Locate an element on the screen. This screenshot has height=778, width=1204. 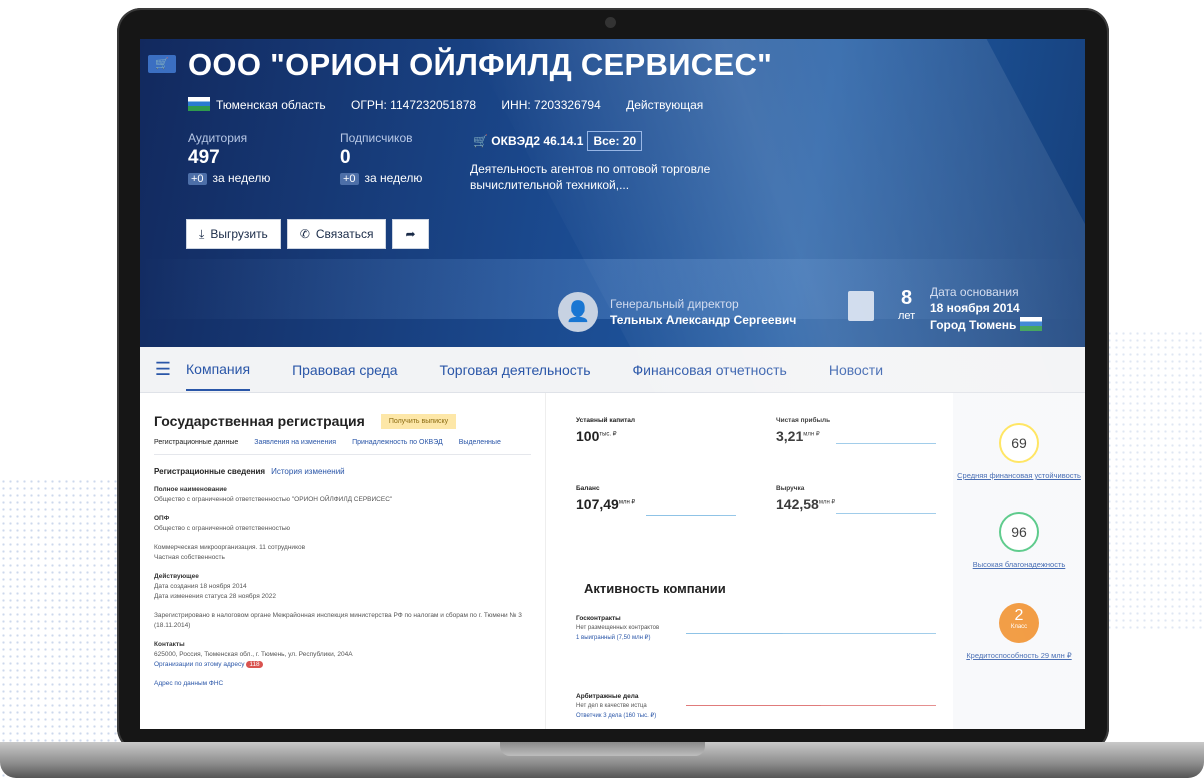
gos-title: Госконтракты is located at coordinates (598, 618).